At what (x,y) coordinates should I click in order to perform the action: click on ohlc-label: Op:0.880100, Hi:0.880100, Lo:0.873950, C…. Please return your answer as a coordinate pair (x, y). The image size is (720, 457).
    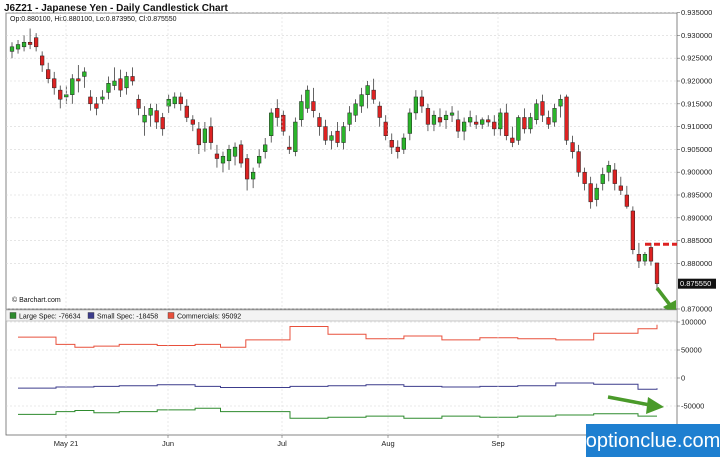
    Looking at the image, I should click on (93, 19).